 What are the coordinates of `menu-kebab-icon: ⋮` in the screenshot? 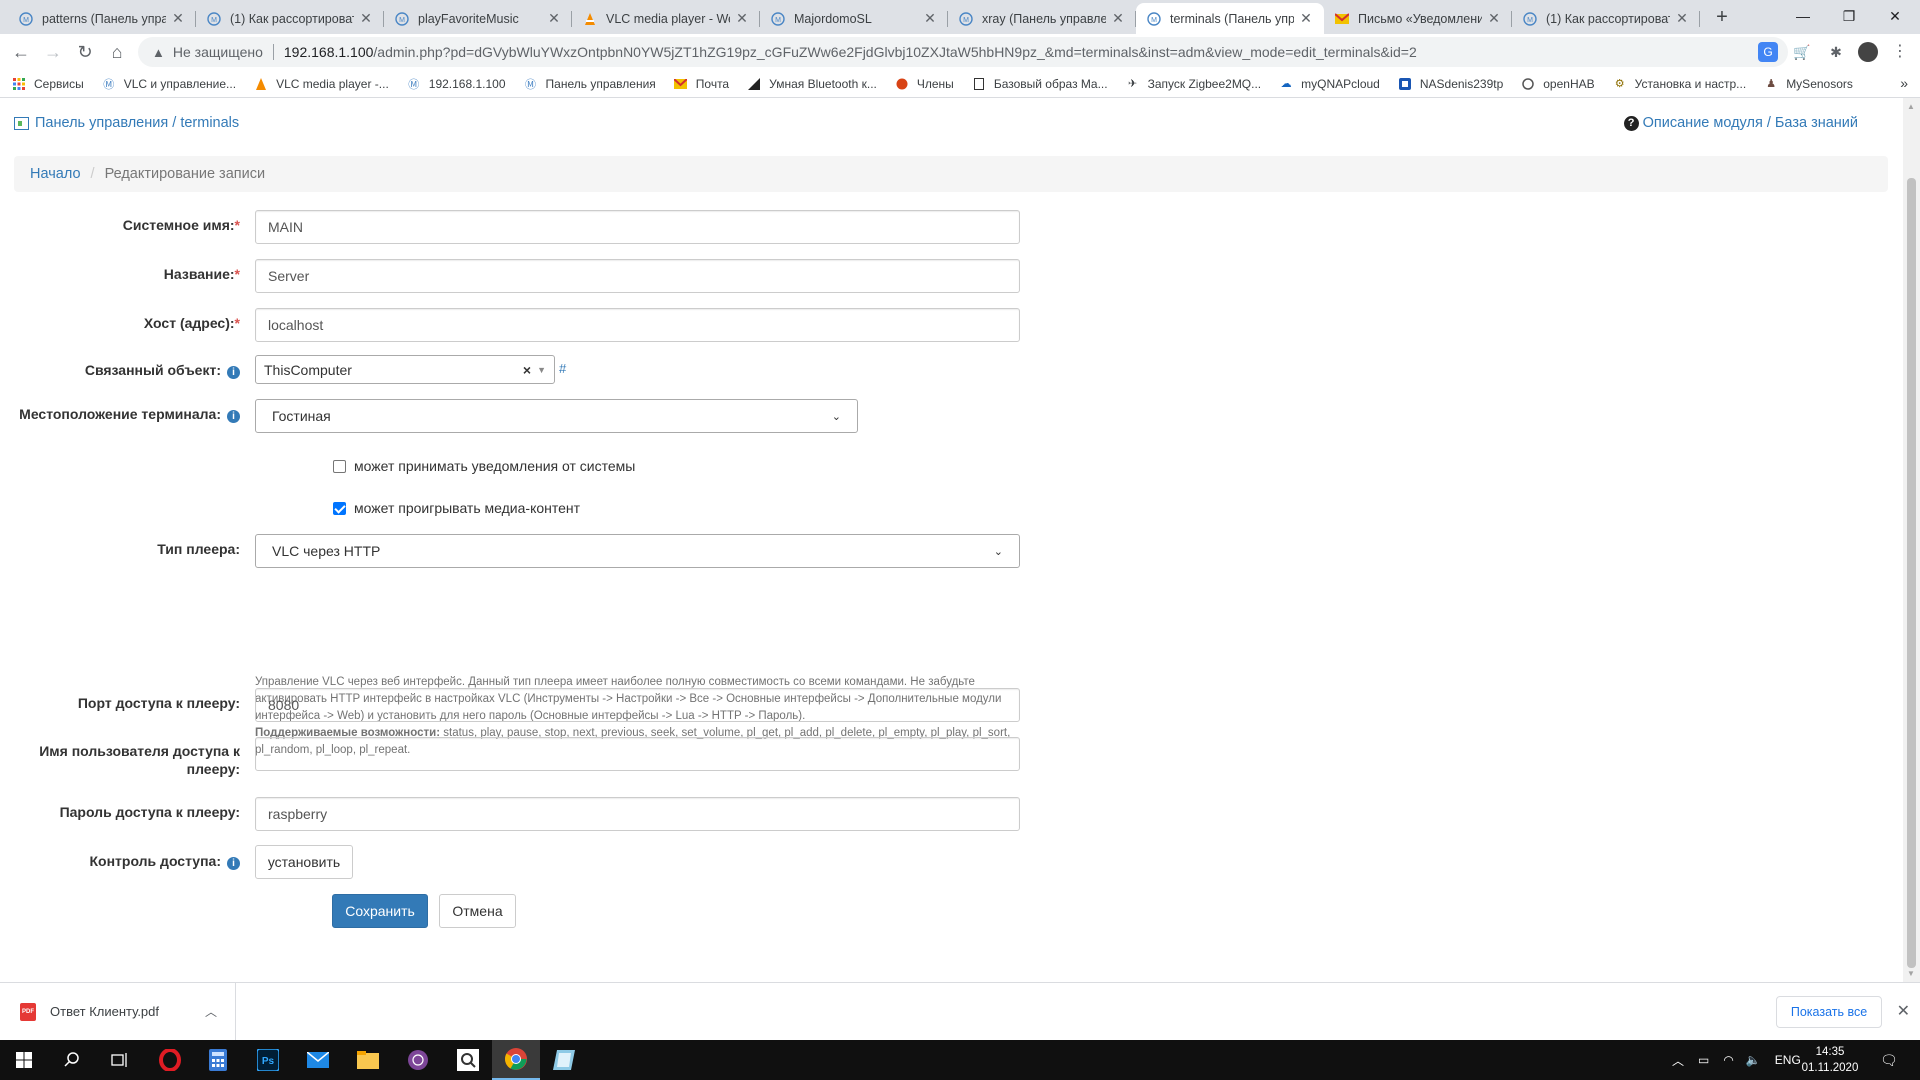 It's located at (1900, 52).